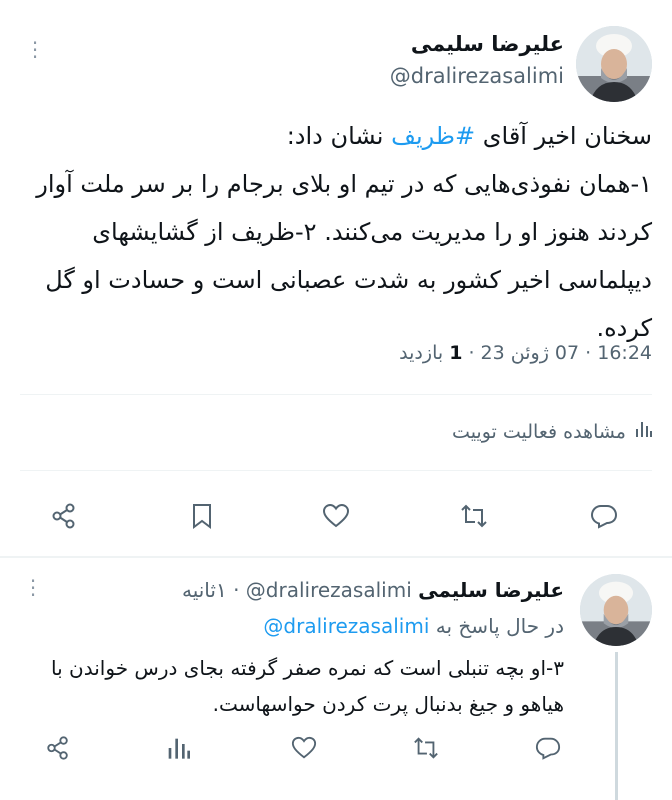  Describe the element at coordinates (624, 353) in the screenshot. I see `tweet-time: 16:24` at that location.